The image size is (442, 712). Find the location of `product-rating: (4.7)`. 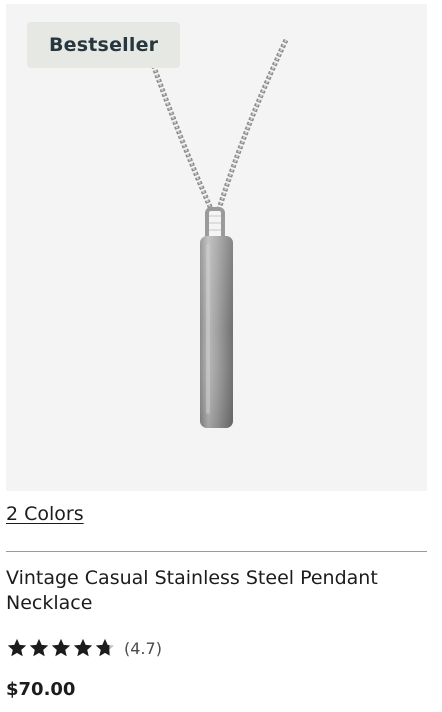

product-rating: (4.7) is located at coordinates (84, 648).